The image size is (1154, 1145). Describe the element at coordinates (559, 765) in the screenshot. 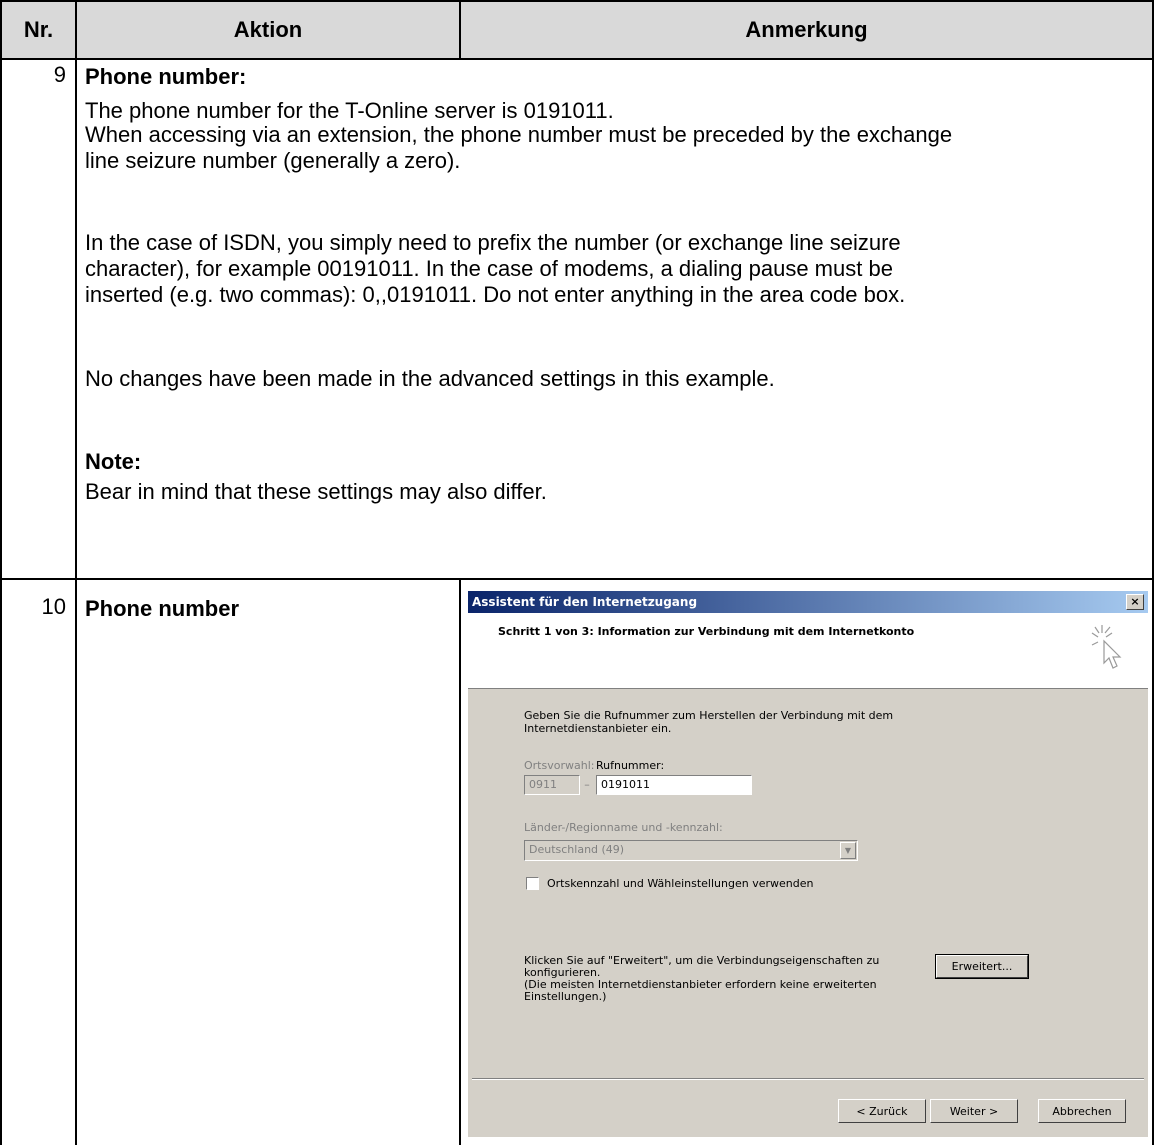

I see `area-code-label: Ortsvorwahl:` at that location.